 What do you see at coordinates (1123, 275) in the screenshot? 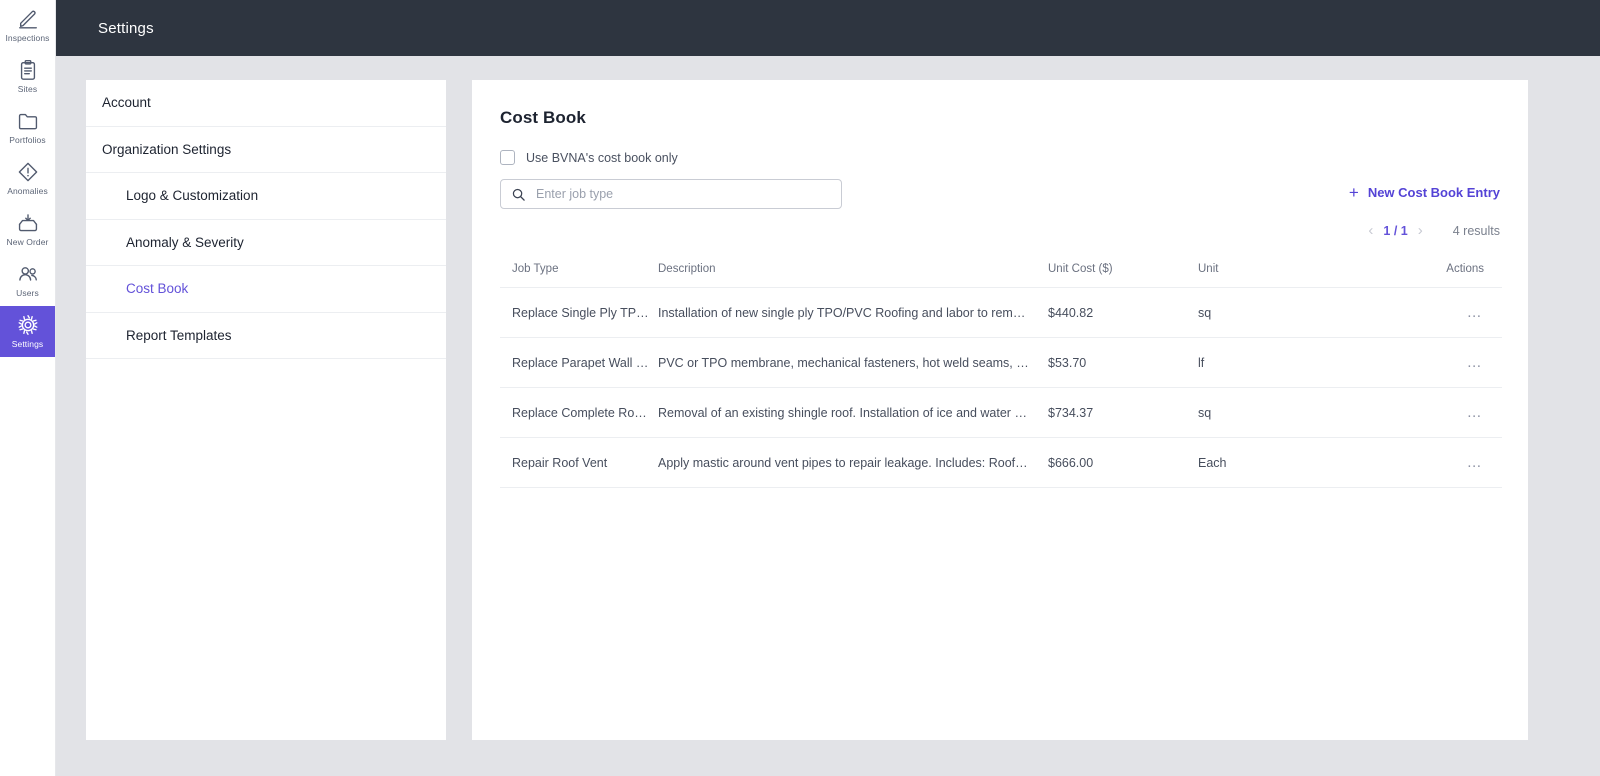
I see `column-header-unit-cost: Unit Cost ($)` at bounding box center [1123, 275].